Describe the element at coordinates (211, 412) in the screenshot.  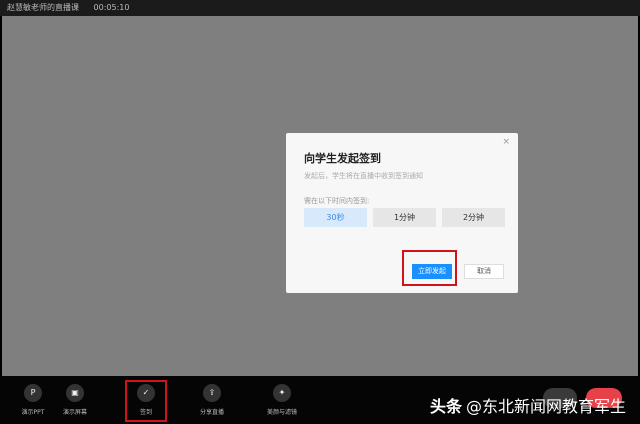
I see `tool-label: 分享直播` at that location.